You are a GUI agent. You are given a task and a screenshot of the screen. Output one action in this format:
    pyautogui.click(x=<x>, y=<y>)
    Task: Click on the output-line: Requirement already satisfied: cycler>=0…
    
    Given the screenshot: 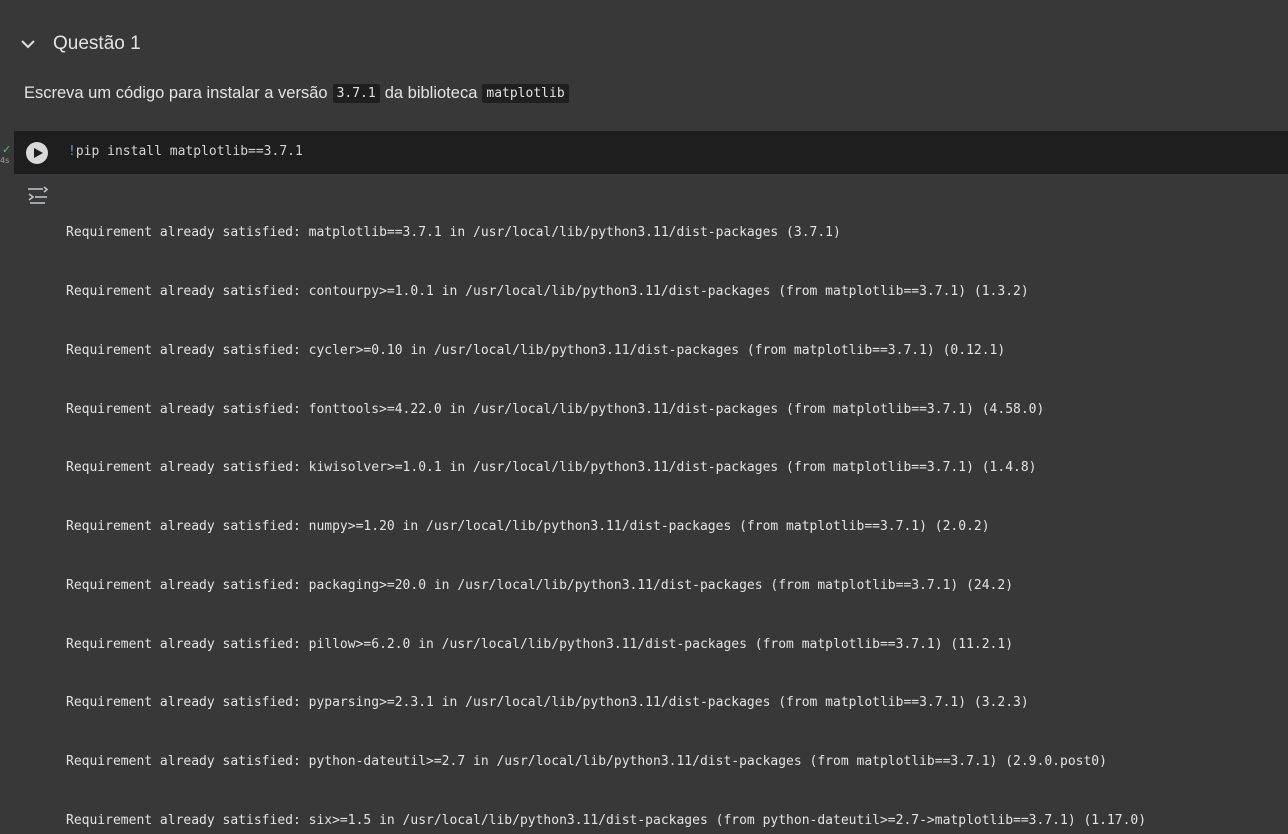 What is the action you would take?
    pyautogui.click(x=536, y=350)
    